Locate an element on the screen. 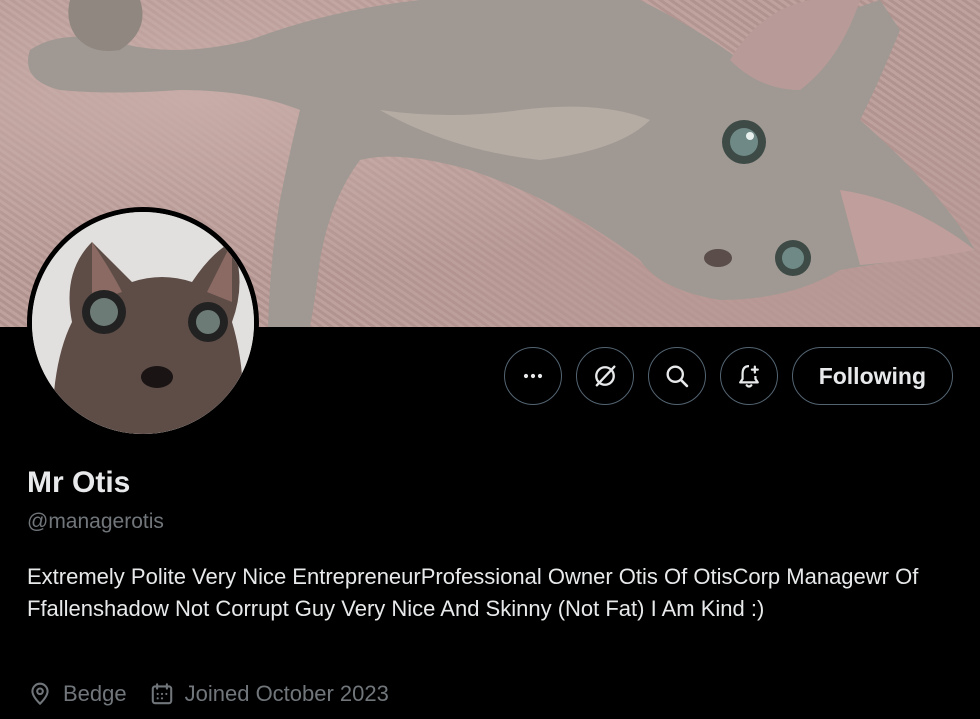  bell-plus-icon is located at coordinates (748, 376).